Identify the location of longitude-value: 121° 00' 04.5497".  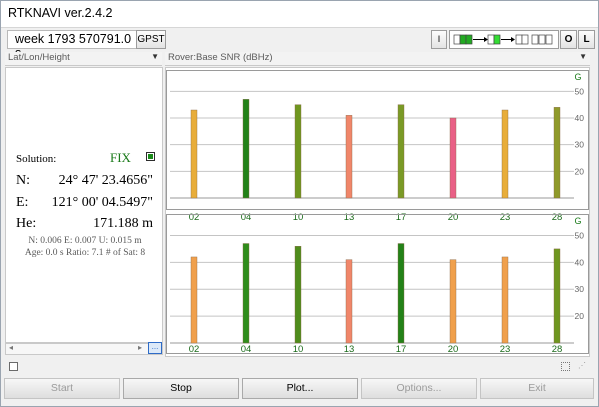
(102, 202).